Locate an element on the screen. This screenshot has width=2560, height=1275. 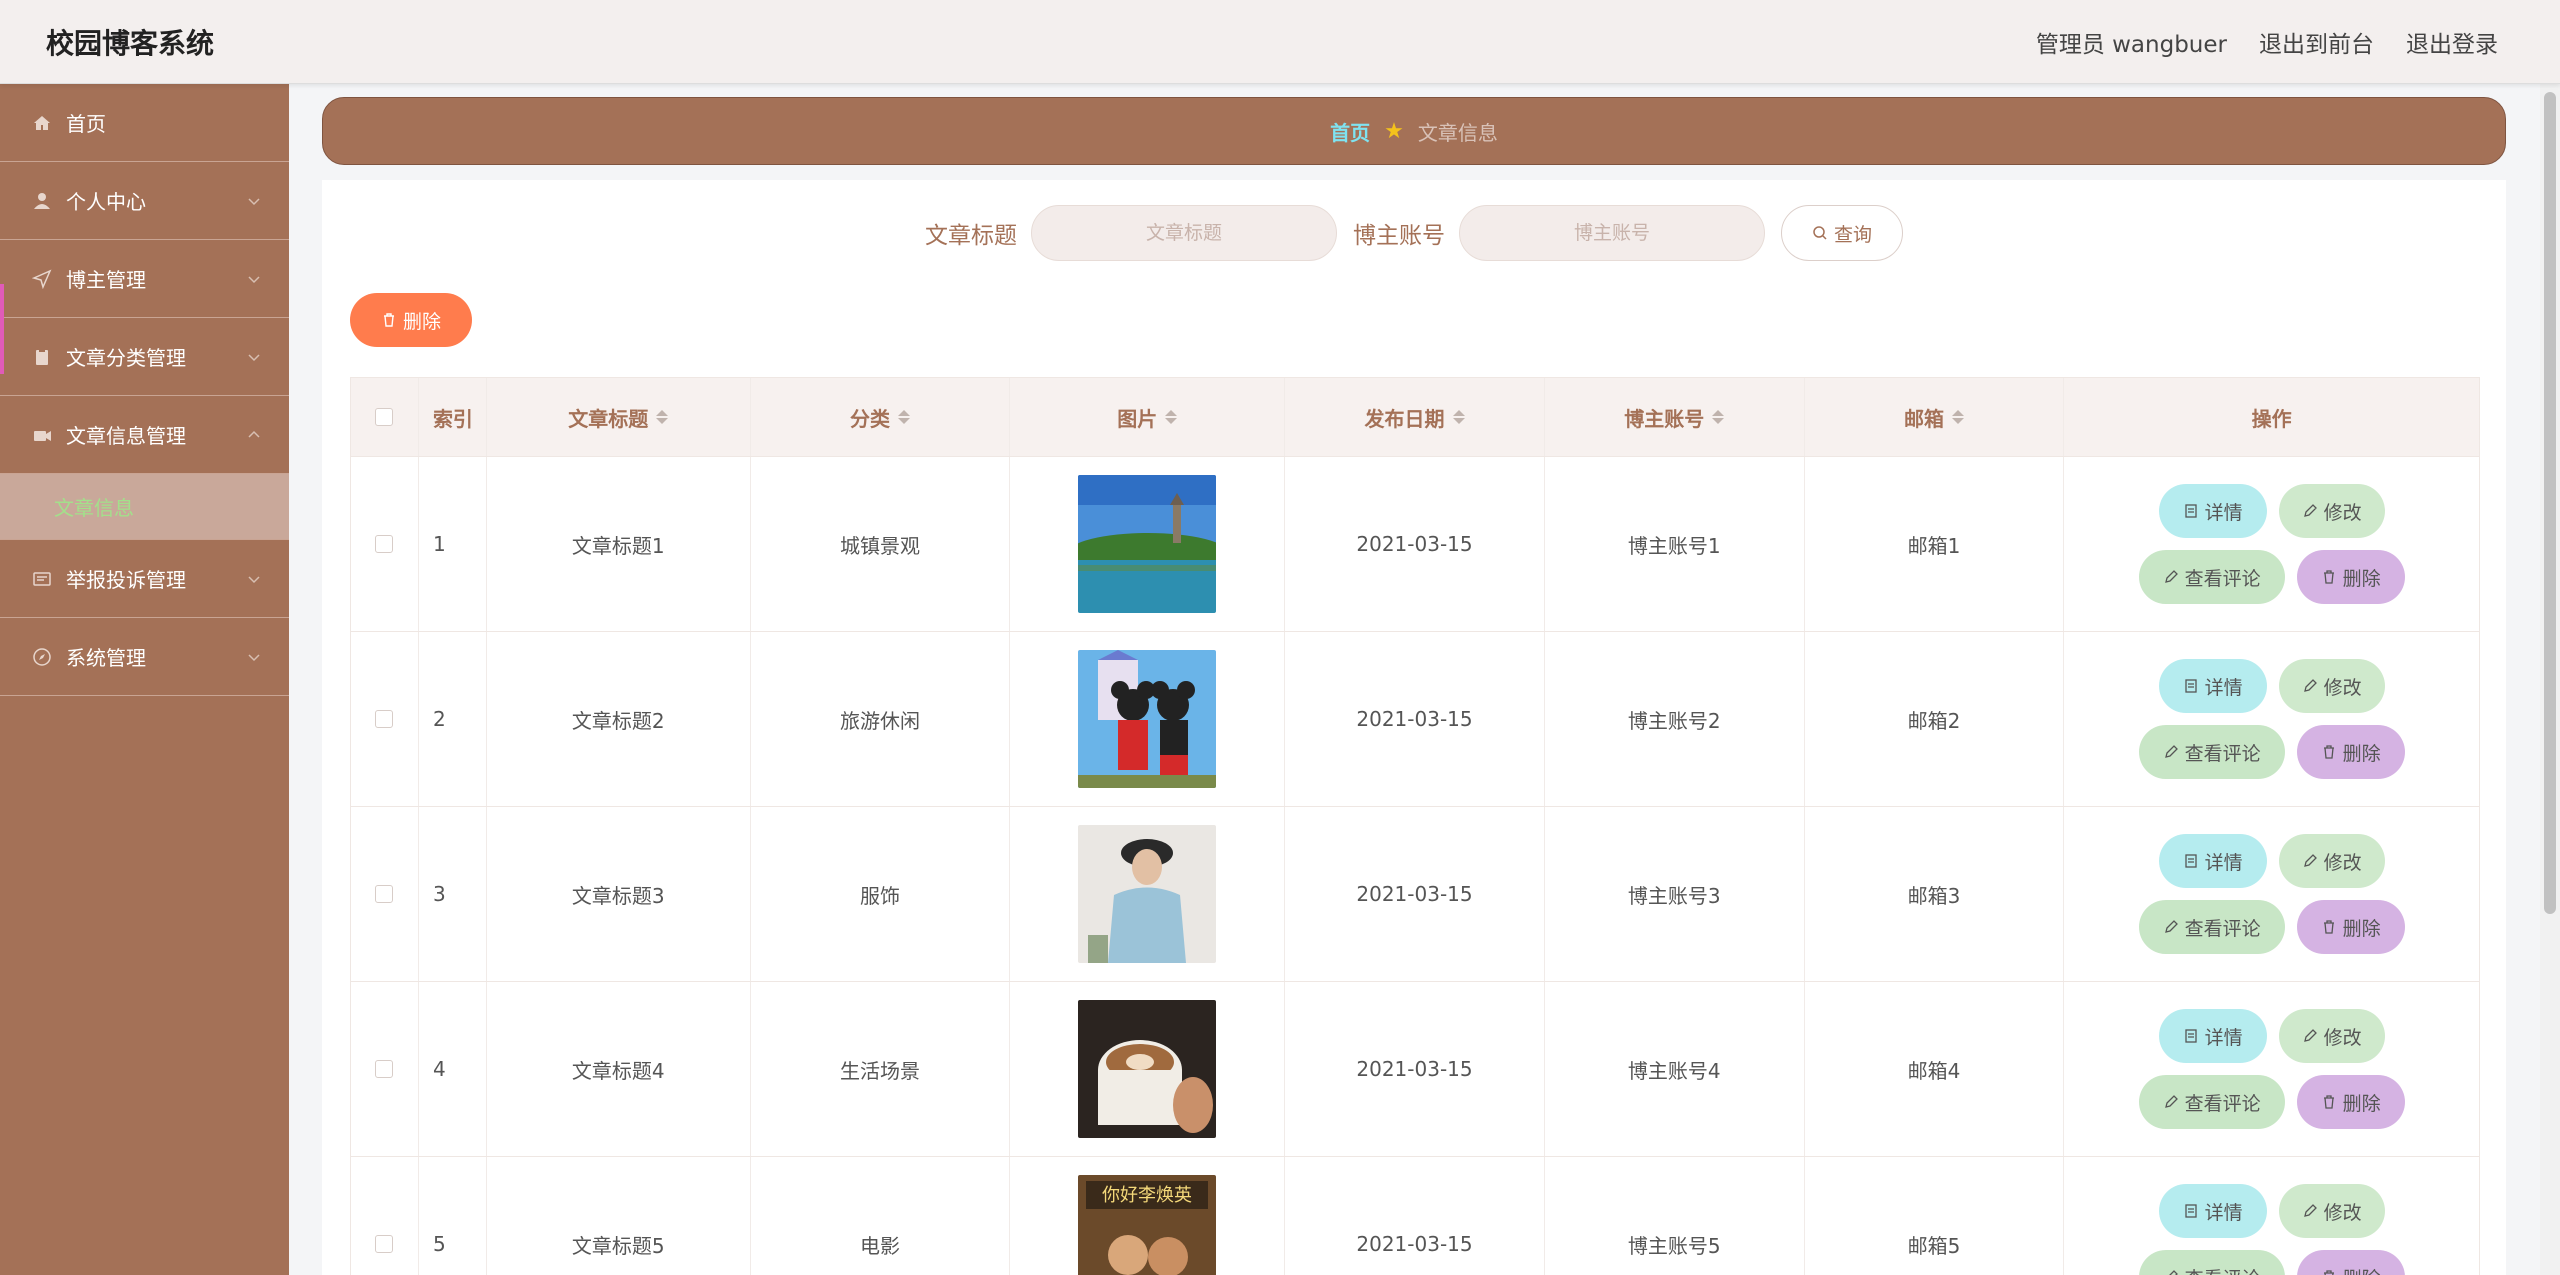
query-button-label: 查询 is located at coordinates (1852, 235).